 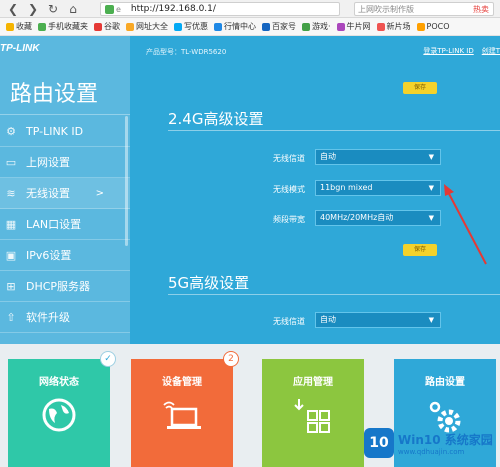 I want to click on channel-5g-value: 自动, so click(x=328, y=319).